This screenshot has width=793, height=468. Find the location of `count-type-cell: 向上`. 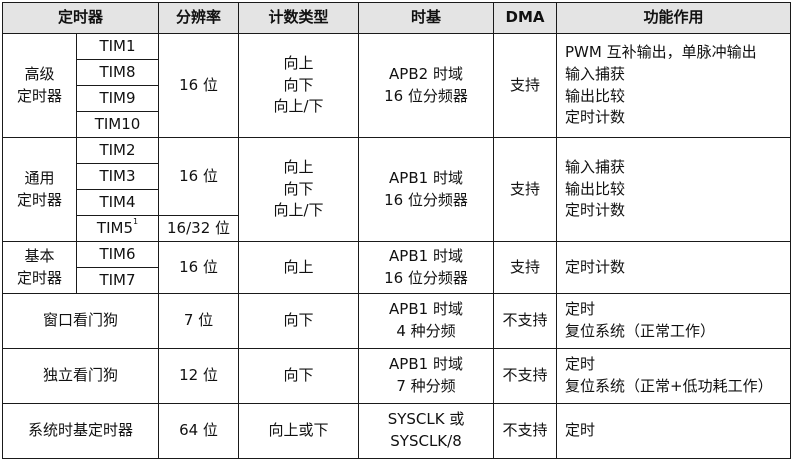

count-type-cell: 向上 is located at coordinates (299, 267).